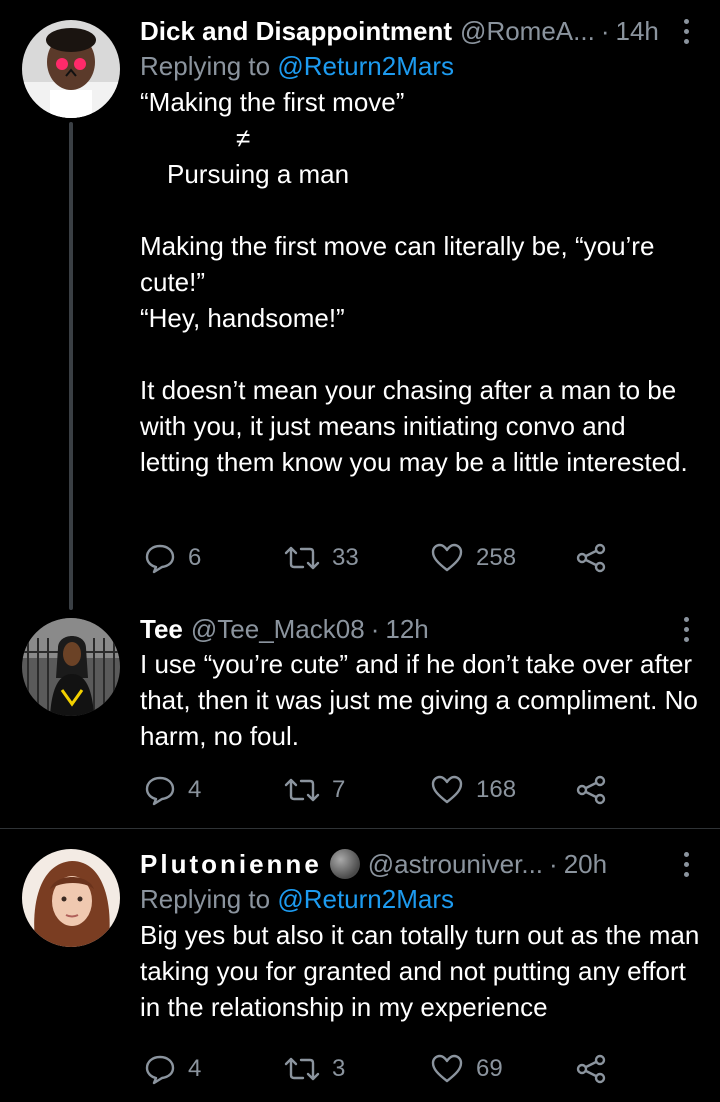  I want to click on reply-button: 6, so click(172, 558).